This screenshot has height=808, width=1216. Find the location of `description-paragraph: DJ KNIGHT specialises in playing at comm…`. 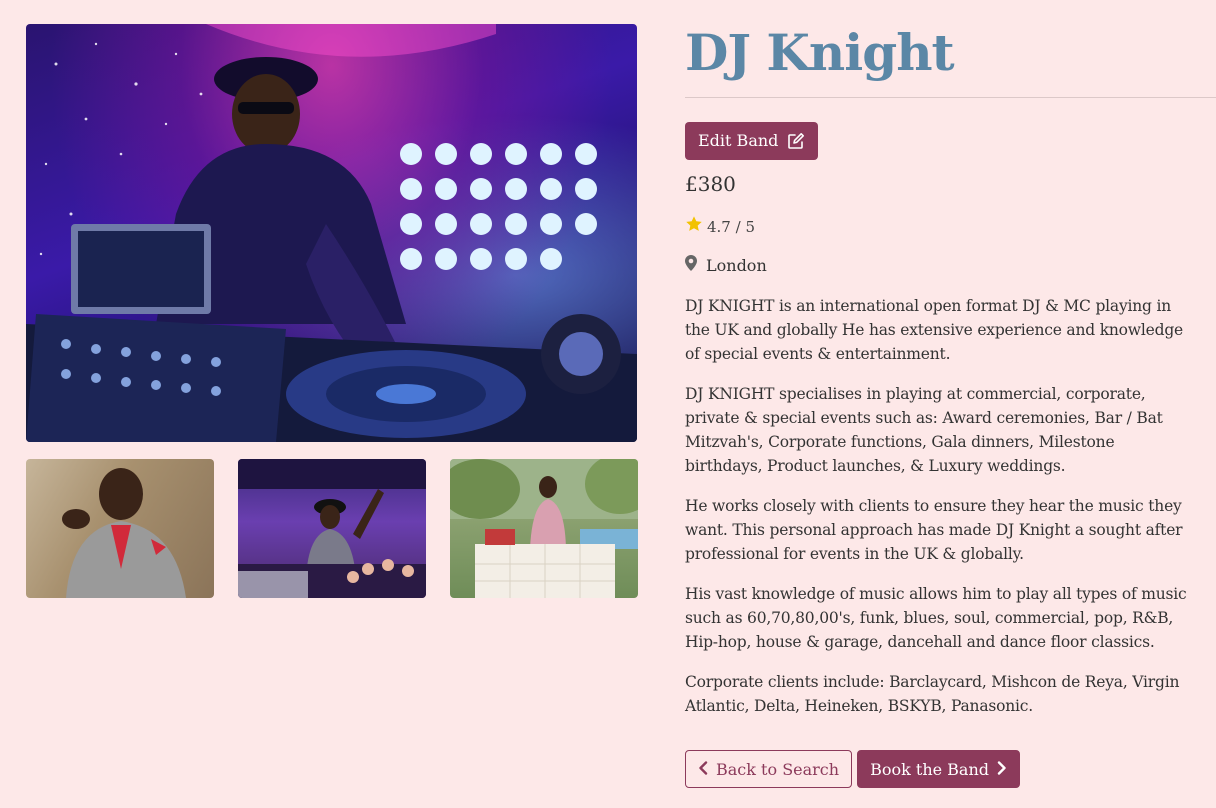

description-paragraph: DJ KNIGHT specialises in playing at comm… is located at coordinates (924, 430).